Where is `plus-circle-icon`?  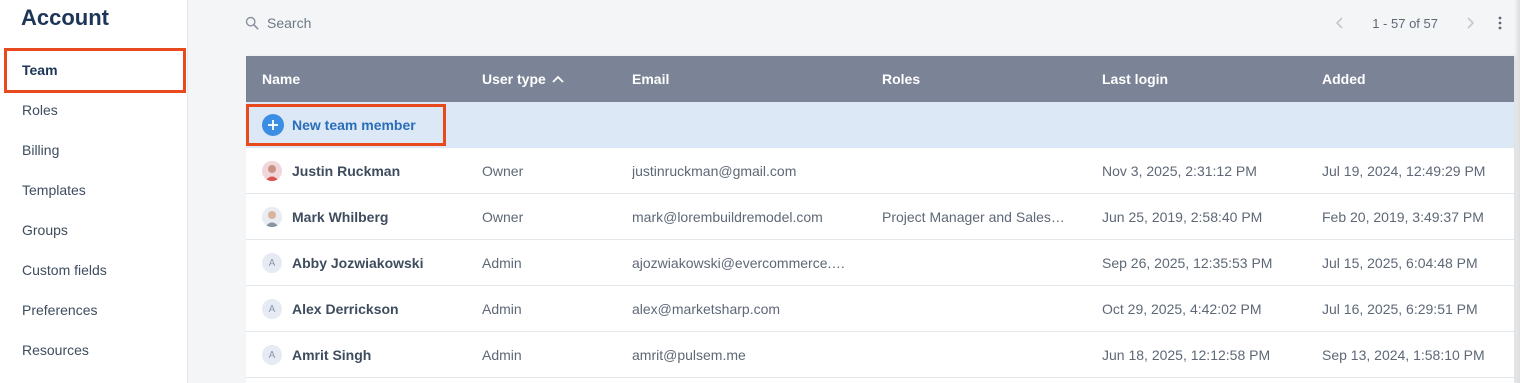
plus-circle-icon is located at coordinates (273, 125).